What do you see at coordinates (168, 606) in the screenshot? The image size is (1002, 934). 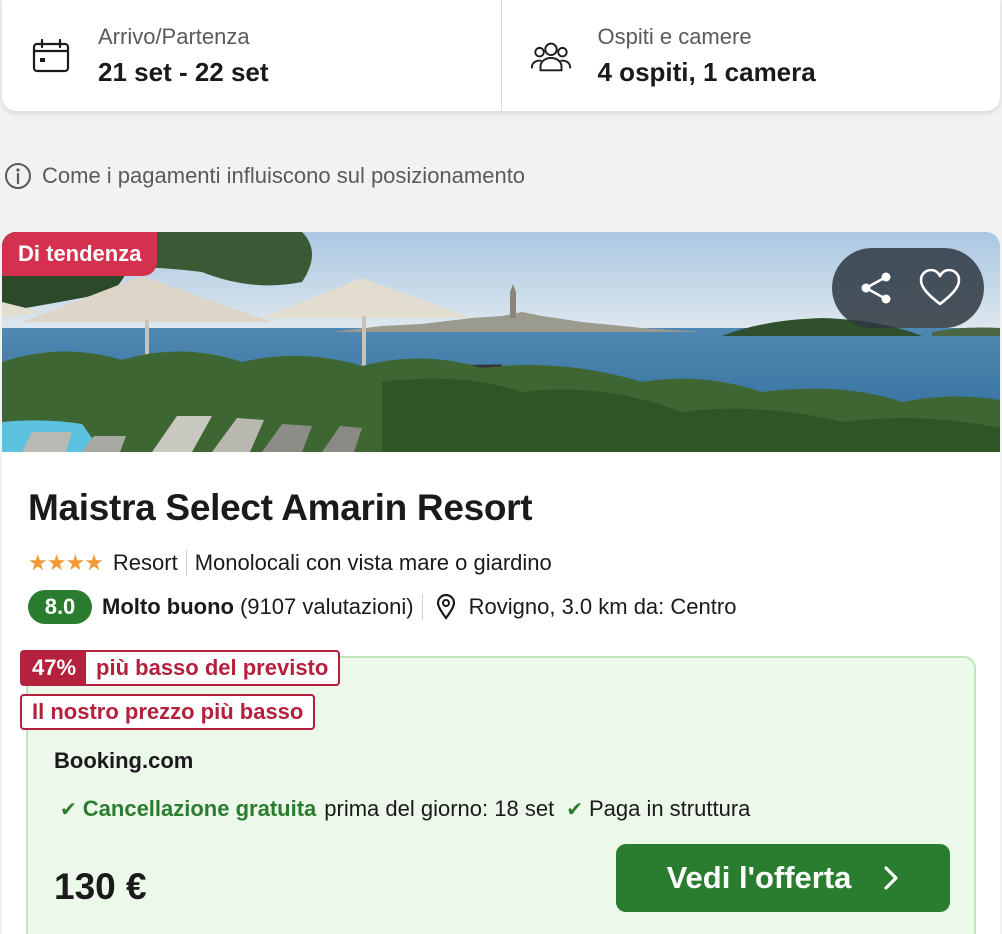 I see `rating-label: Molto buono` at bounding box center [168, 606].